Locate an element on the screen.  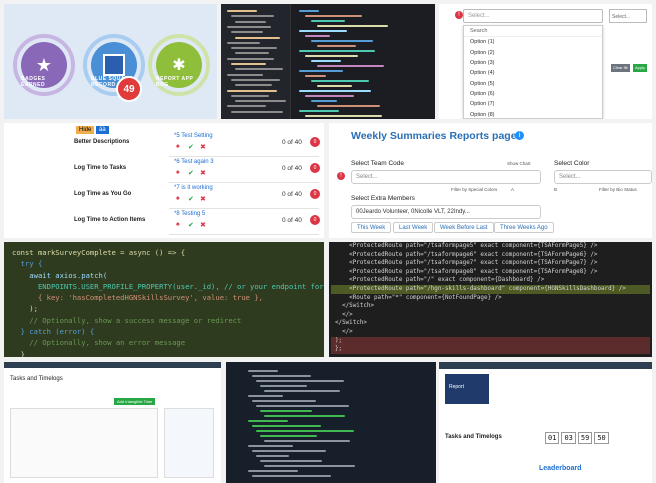
task-badge: 0 is located at coordinates (315, 220).